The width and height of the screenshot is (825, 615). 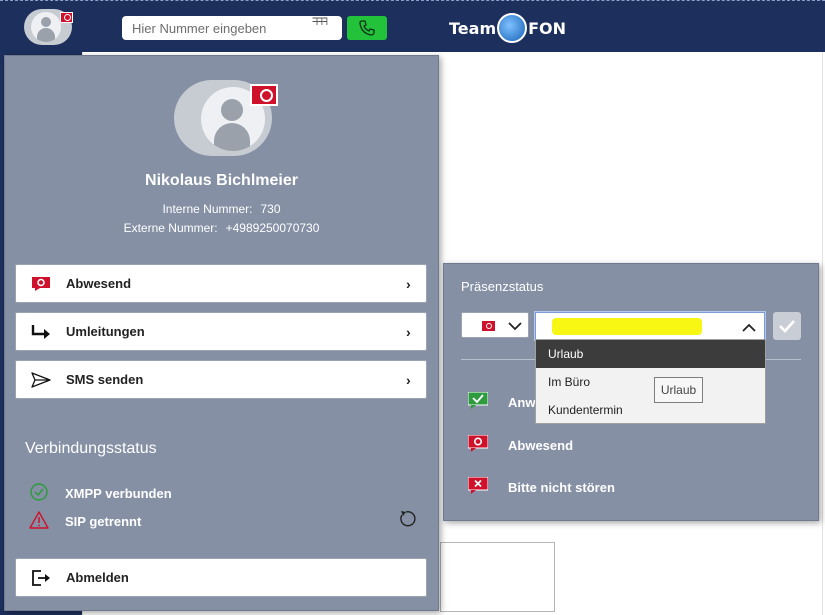 What do you see at coordinates (473, 28) in the screenshot?
I see `logo-text-team: Team` at bounding box center [473, 28].